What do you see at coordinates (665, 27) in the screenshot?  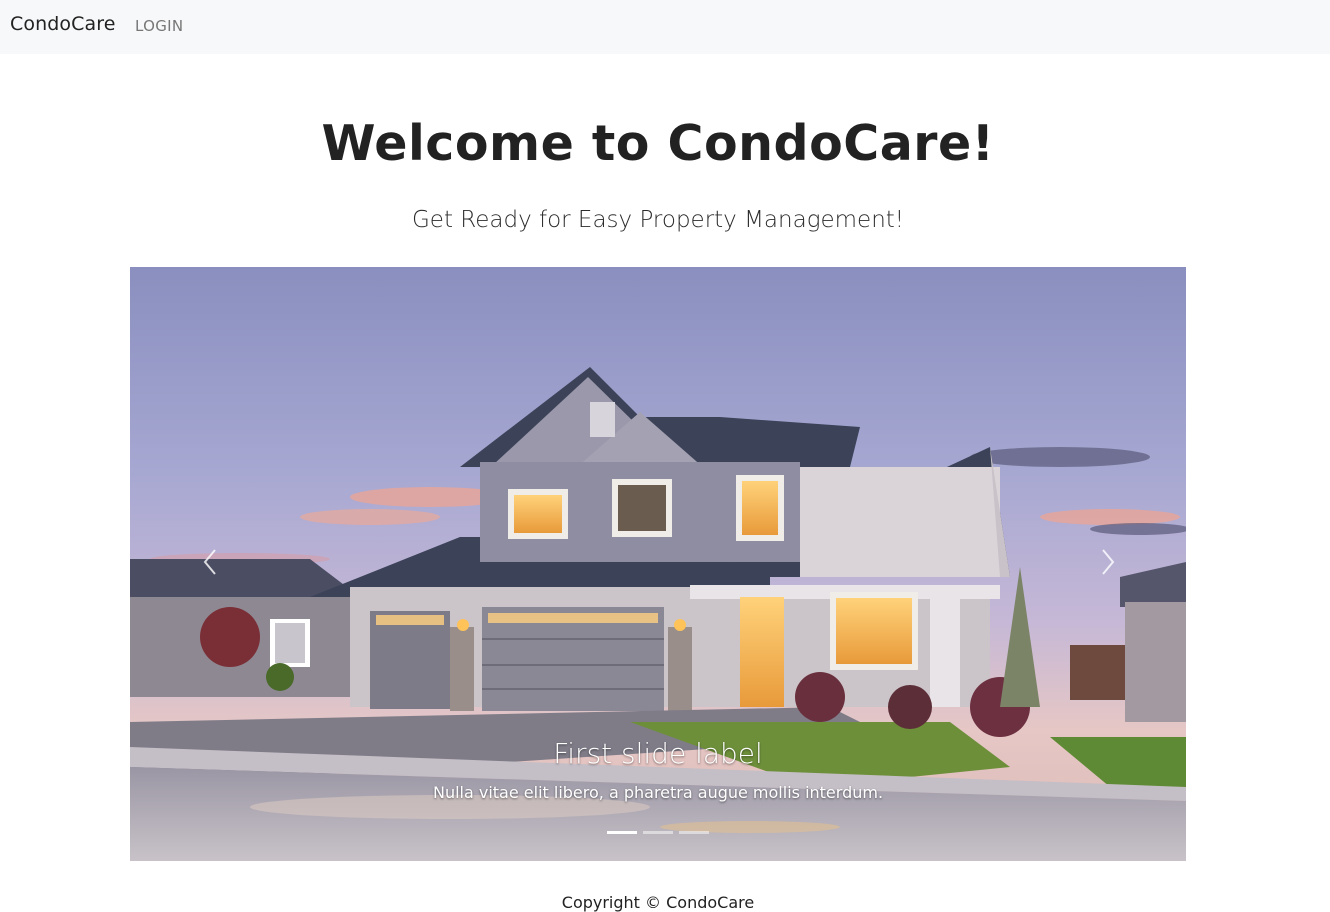 I see `navbar: CondoCare LOGIN` at bounding box center [665, 27].